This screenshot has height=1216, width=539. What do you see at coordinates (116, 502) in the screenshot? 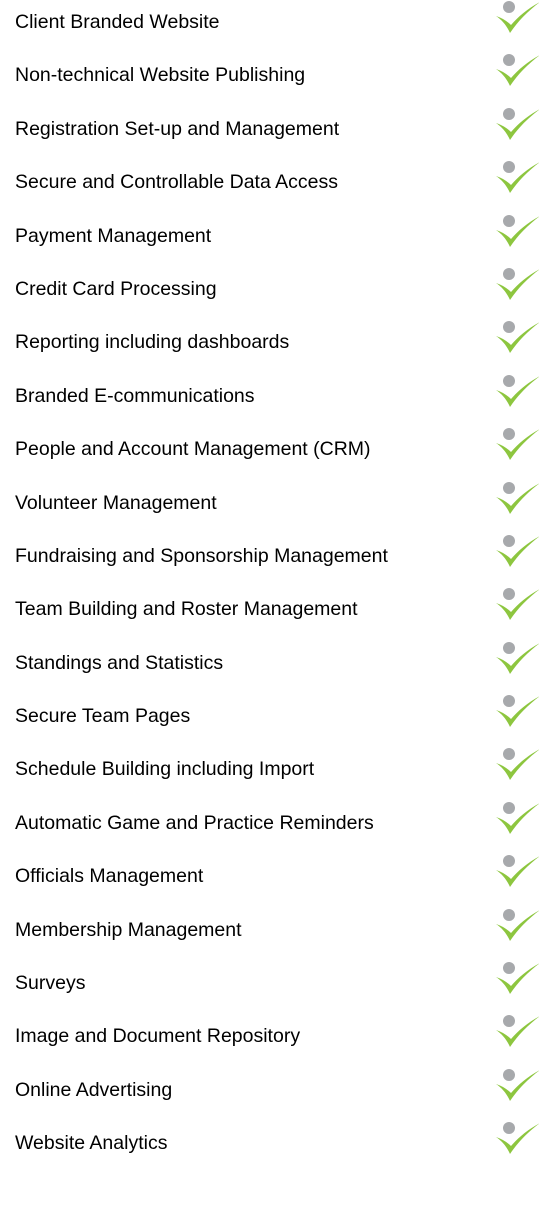
I see `feature-label: Volunteer Management` at bounding box center [116, 502].